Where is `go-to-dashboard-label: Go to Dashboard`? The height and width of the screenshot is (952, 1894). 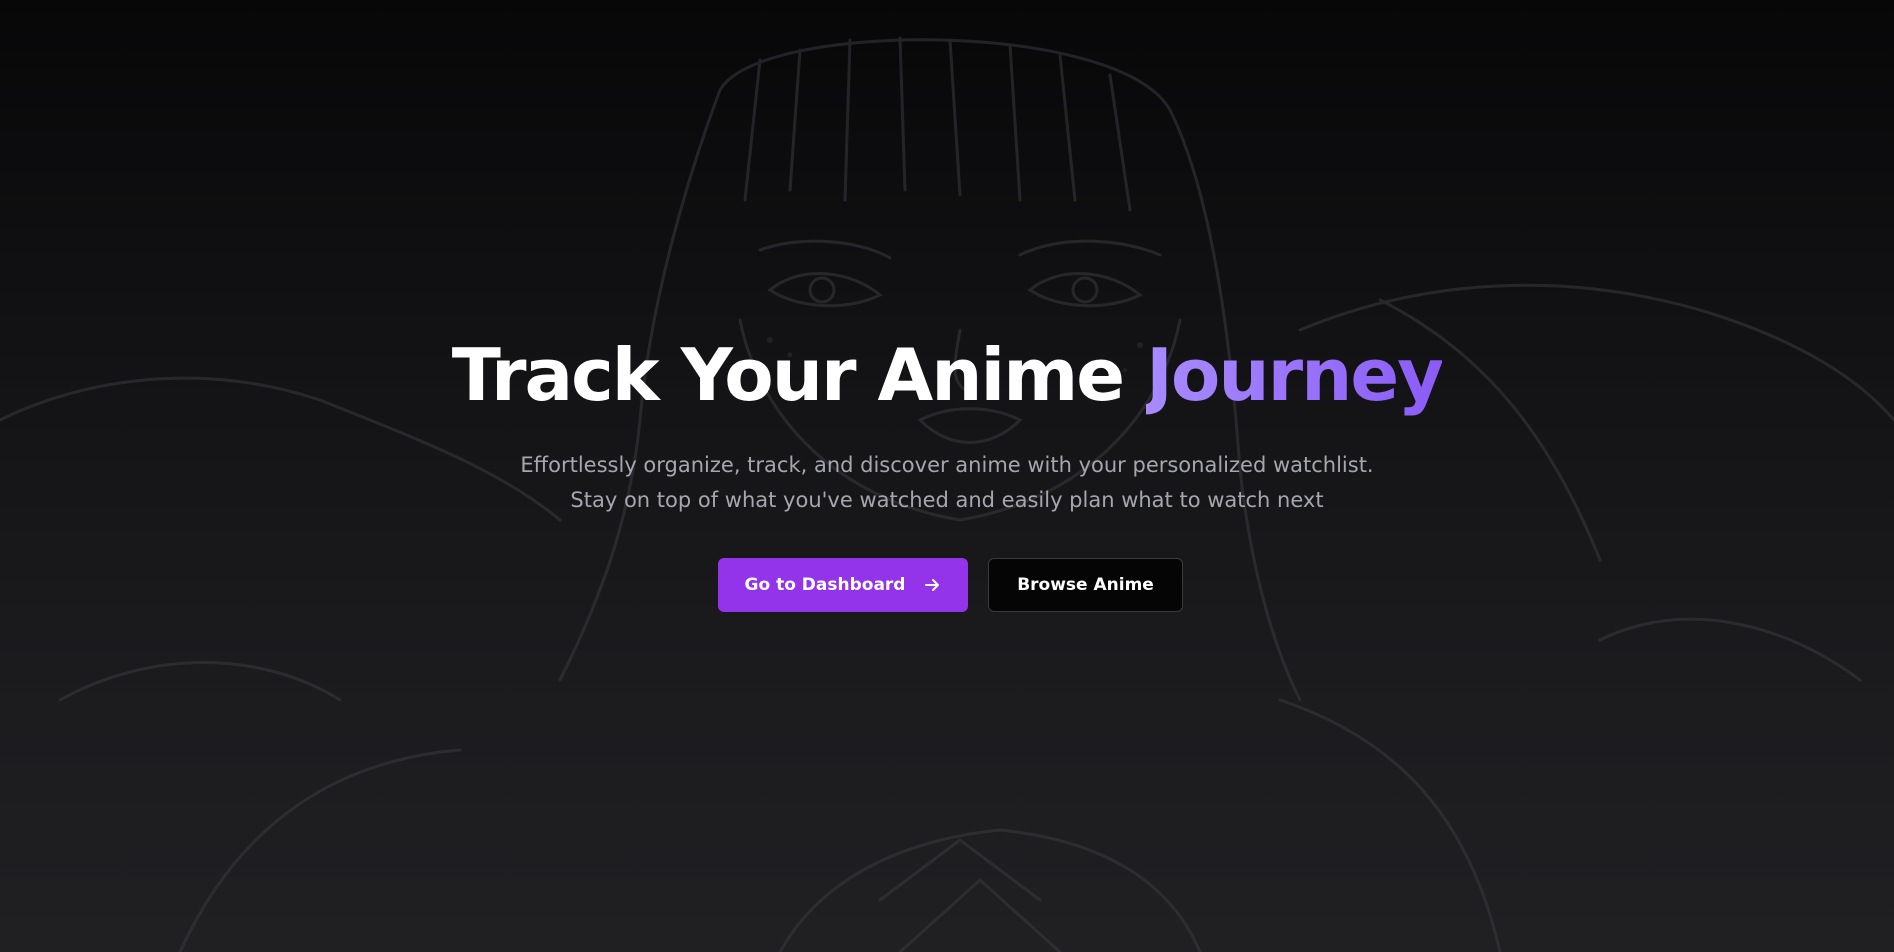 go-to-dashboard-label: Go to Dashboard is located at coordinates (825, 585).